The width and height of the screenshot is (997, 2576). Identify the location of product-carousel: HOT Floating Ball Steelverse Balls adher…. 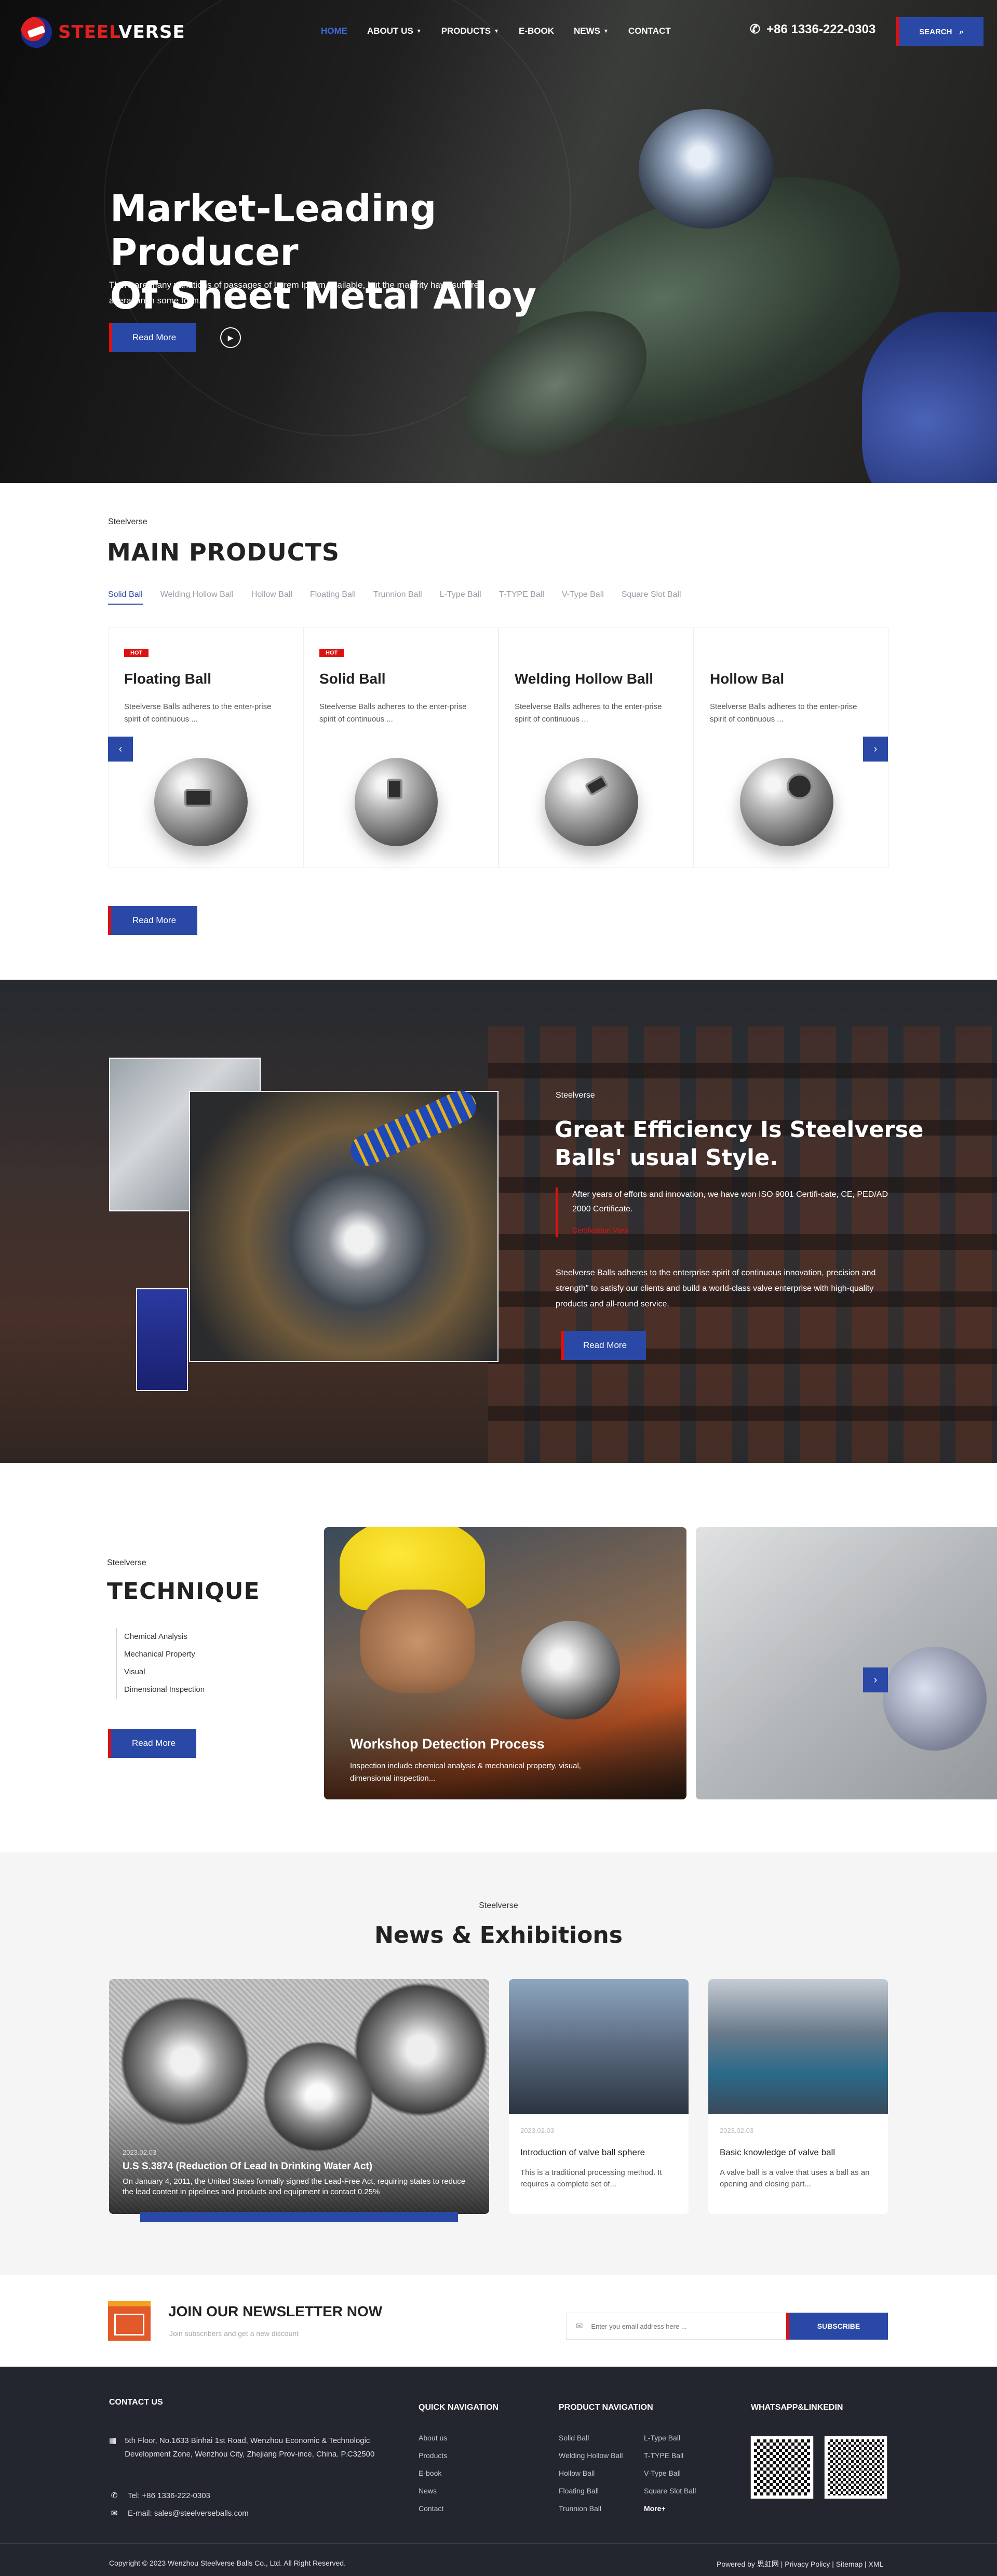
(498, 747).